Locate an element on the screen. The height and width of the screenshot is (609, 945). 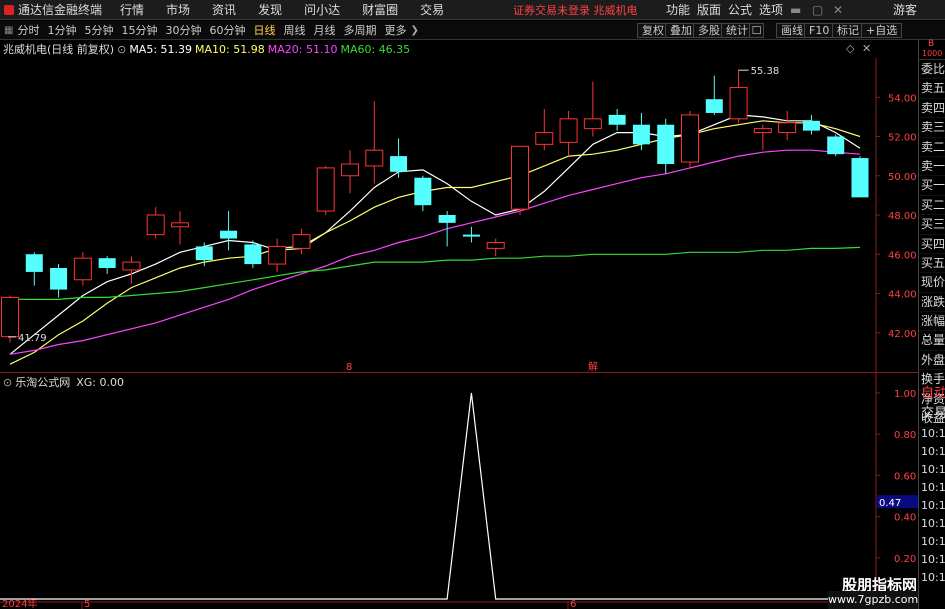
period-30min: 30分钟 is located at coordinates (183, 30).